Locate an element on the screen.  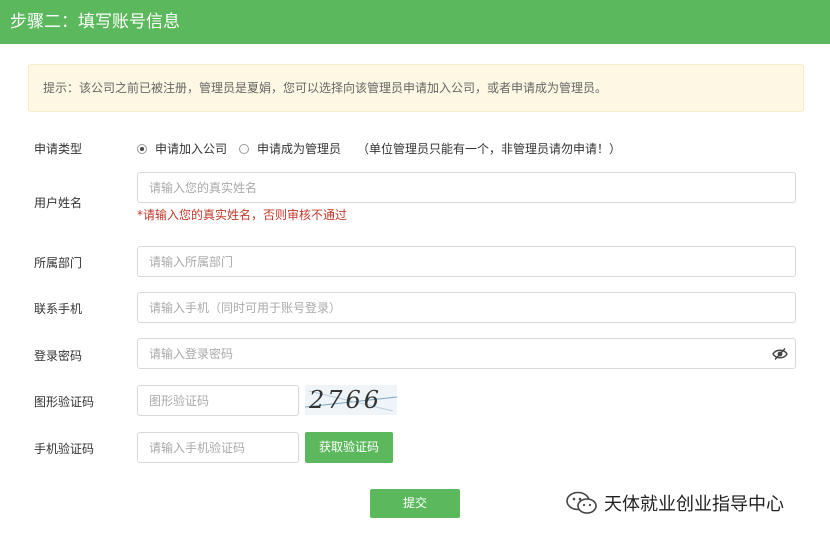
radio-join-company: 申请加入公司 is located at coordinates (182, 148).